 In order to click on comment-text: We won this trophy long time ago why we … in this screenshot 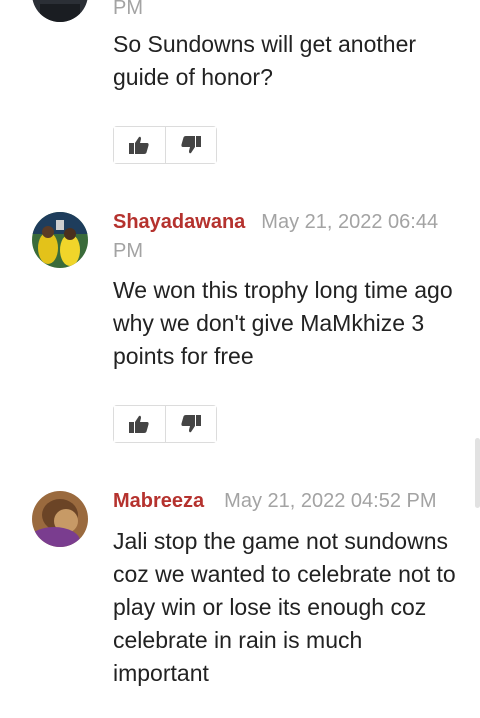, I will do `click(283, 323)`.